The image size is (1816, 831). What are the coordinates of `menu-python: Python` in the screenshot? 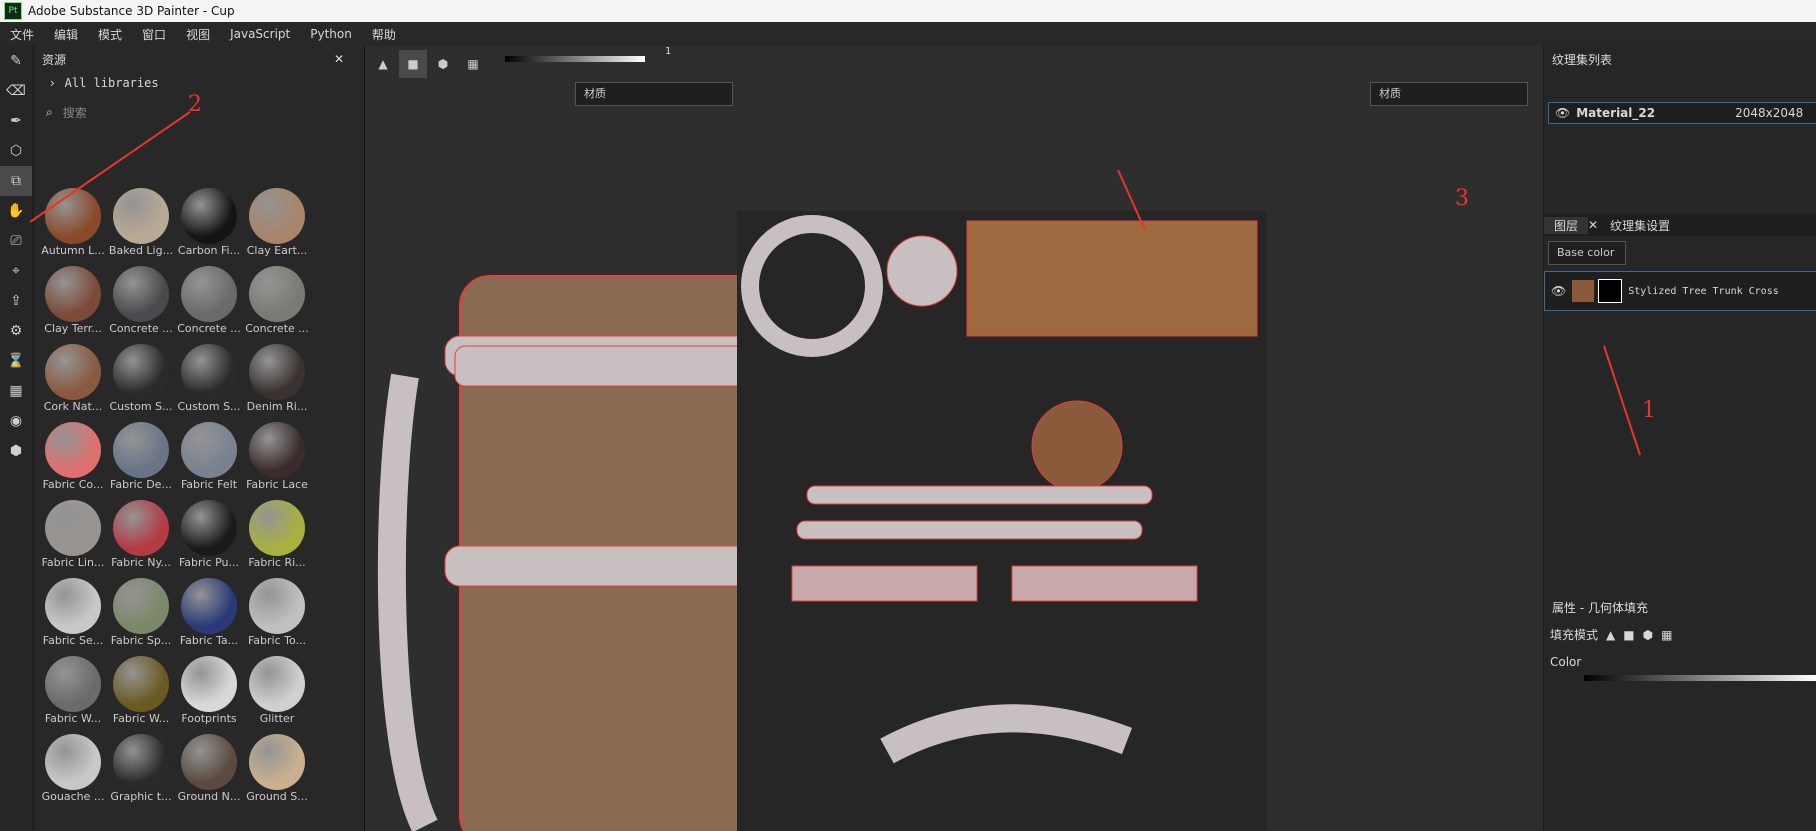 It's located at (331, 34).